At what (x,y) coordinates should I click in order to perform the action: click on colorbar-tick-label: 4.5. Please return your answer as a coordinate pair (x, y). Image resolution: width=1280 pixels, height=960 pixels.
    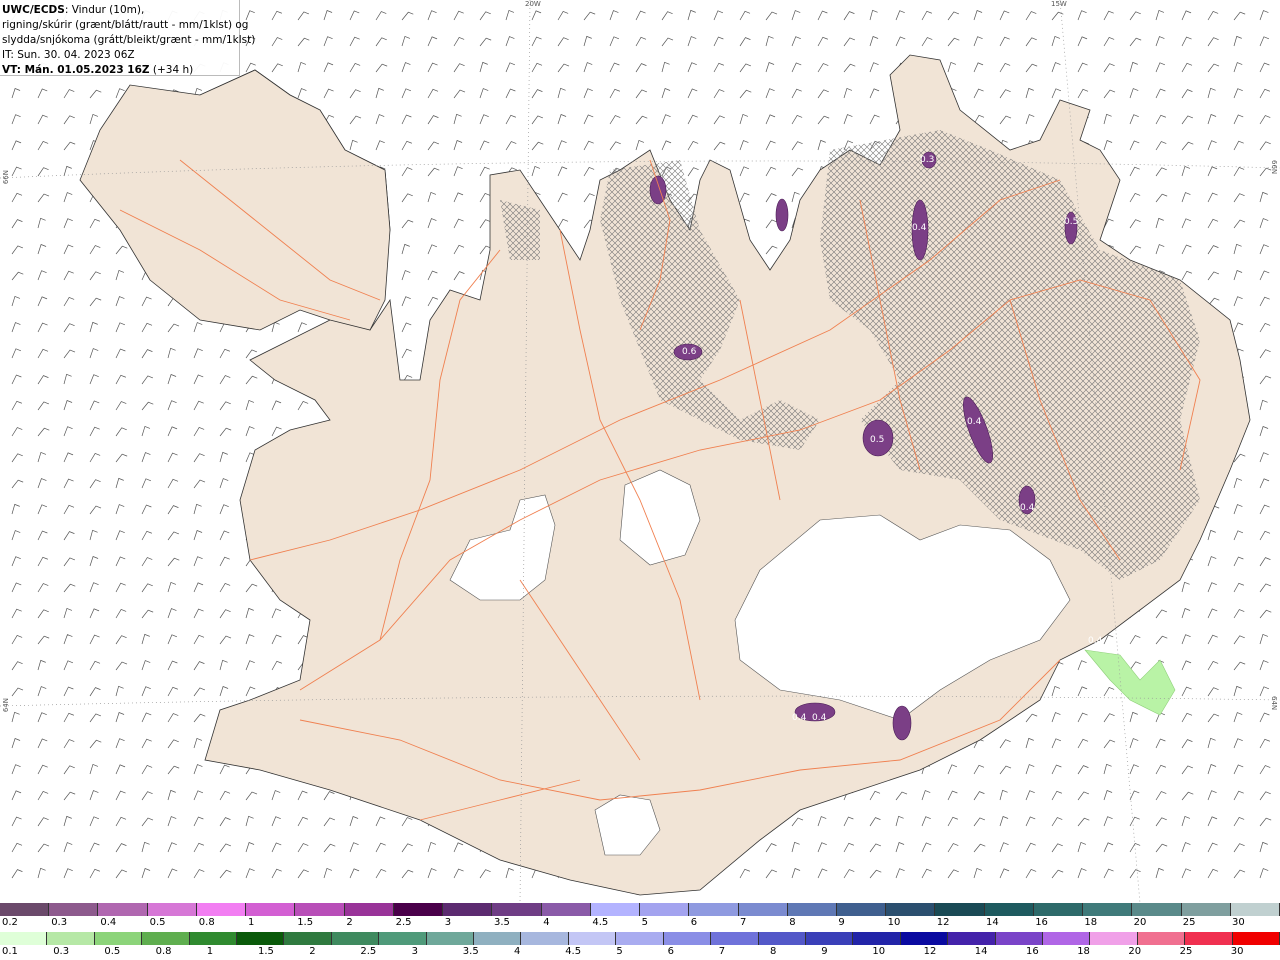
    Looking at the image, I should click on (600, 922).